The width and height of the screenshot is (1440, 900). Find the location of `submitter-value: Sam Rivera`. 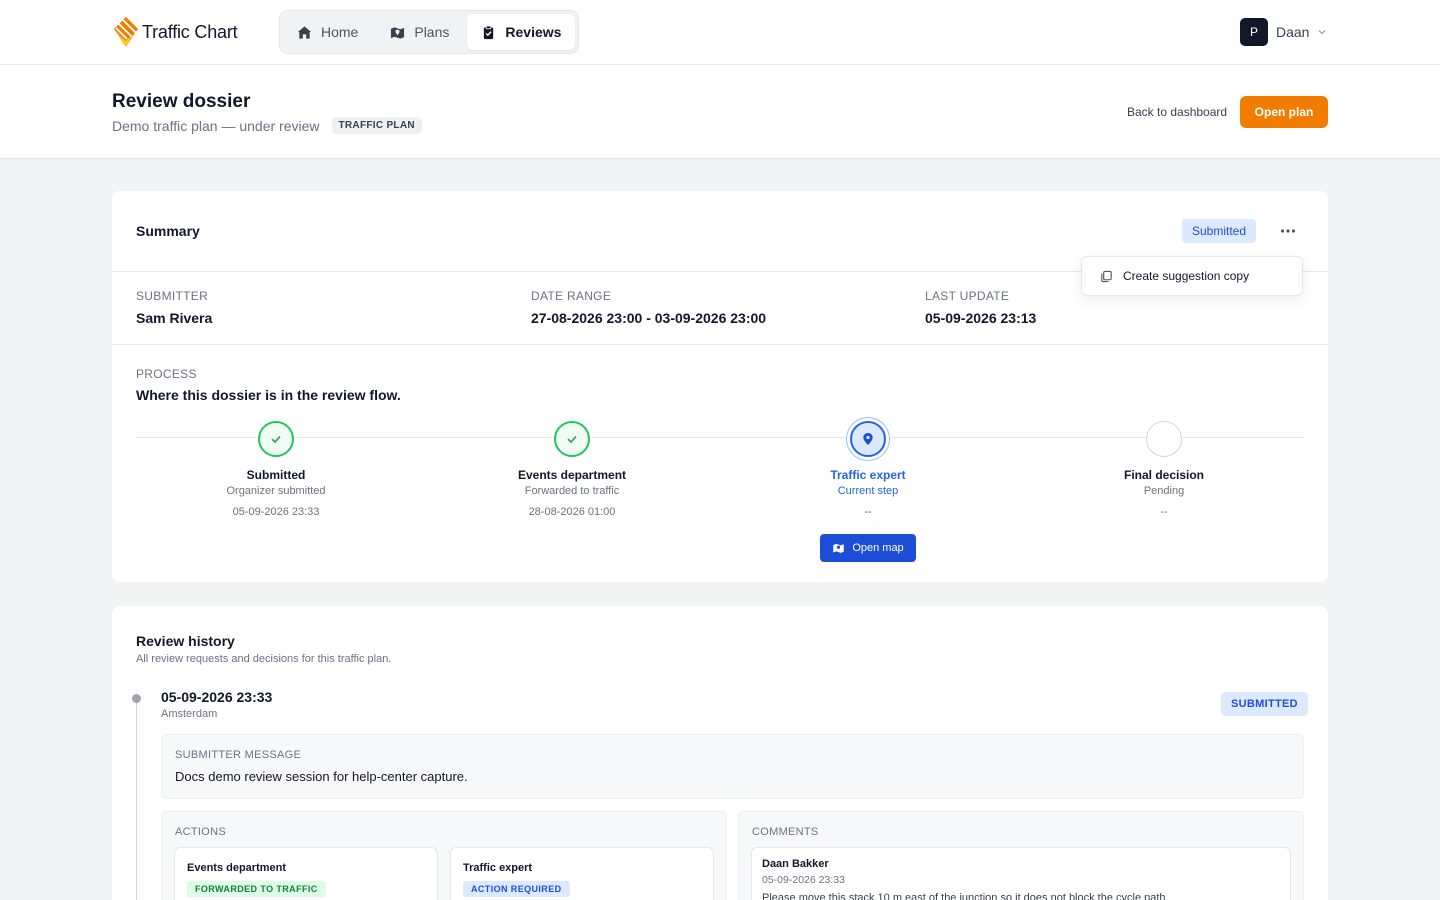

submitter-value: Sam Rivera is located at coordinates (174, 318).